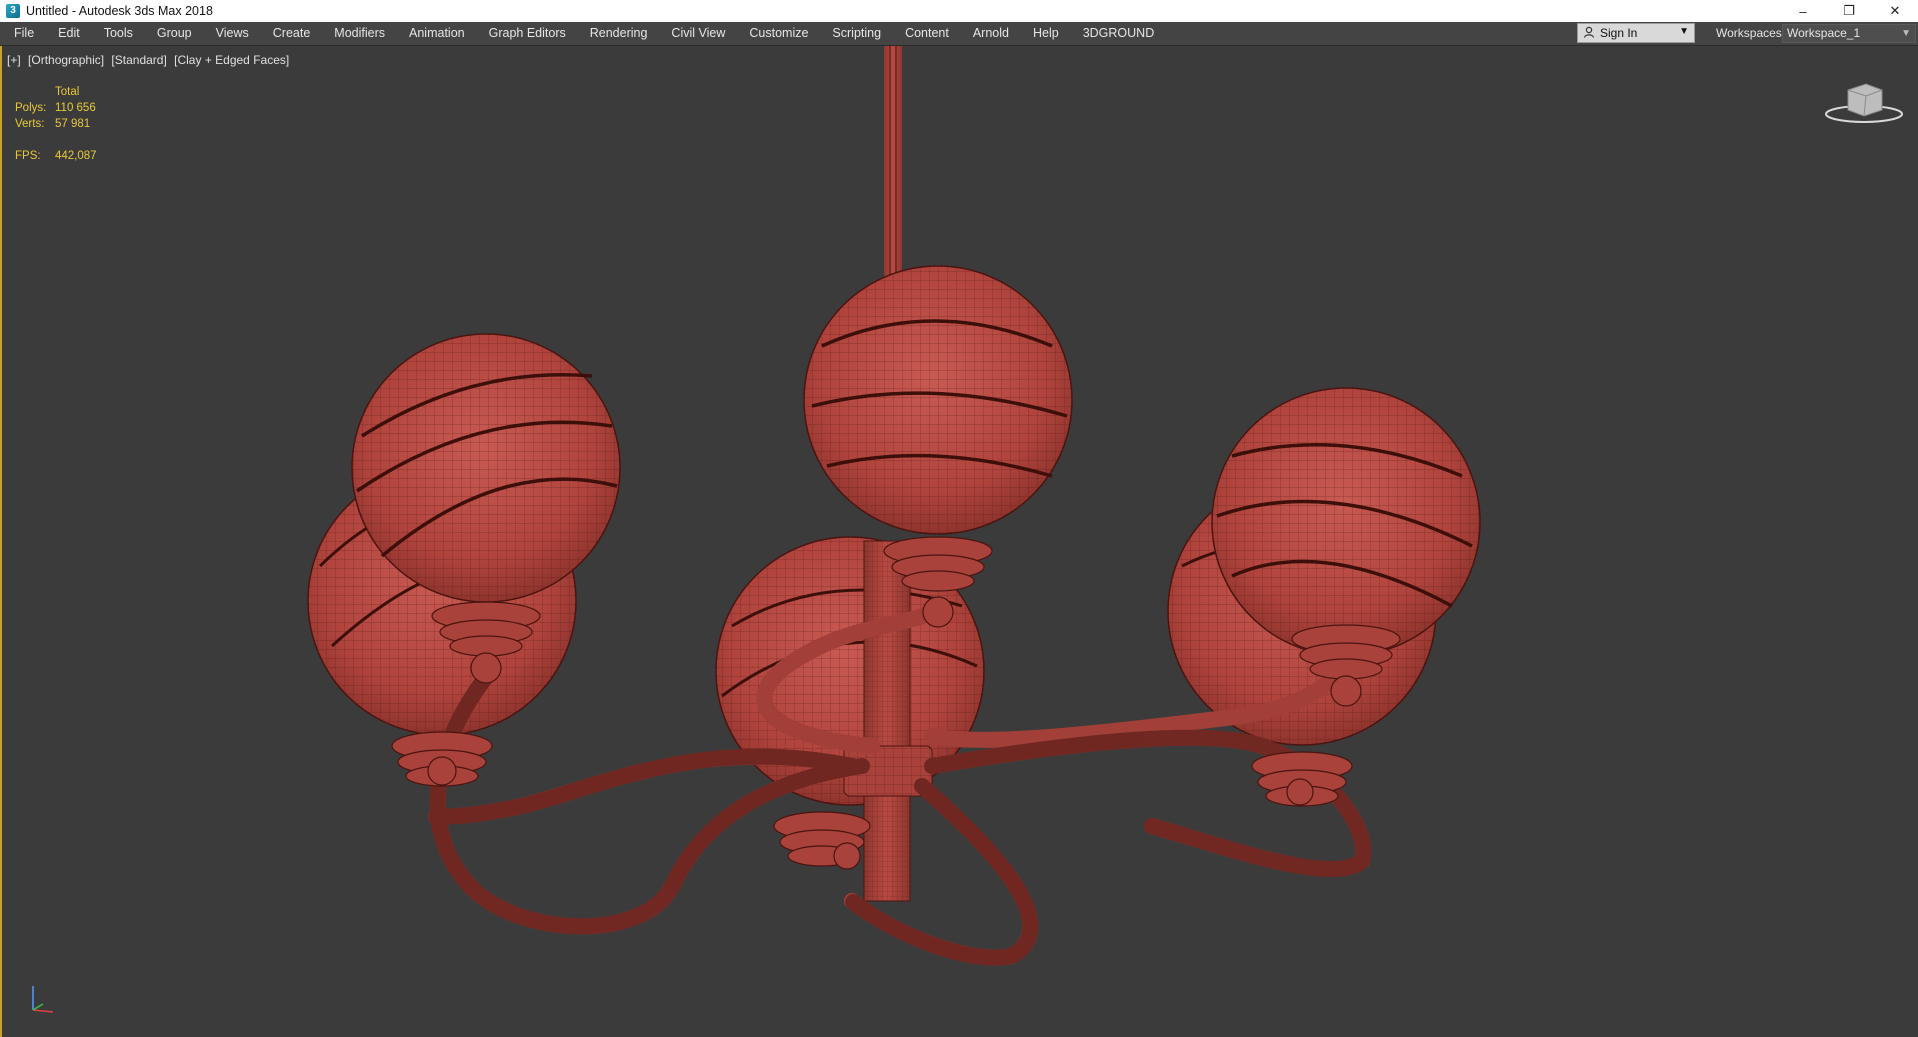 Image resolution: width=1918 pixels, height=1037 pixels. Describe the element at coordinates (1803, 11) in the screenshot. I see `minimize-button: –` at that location.